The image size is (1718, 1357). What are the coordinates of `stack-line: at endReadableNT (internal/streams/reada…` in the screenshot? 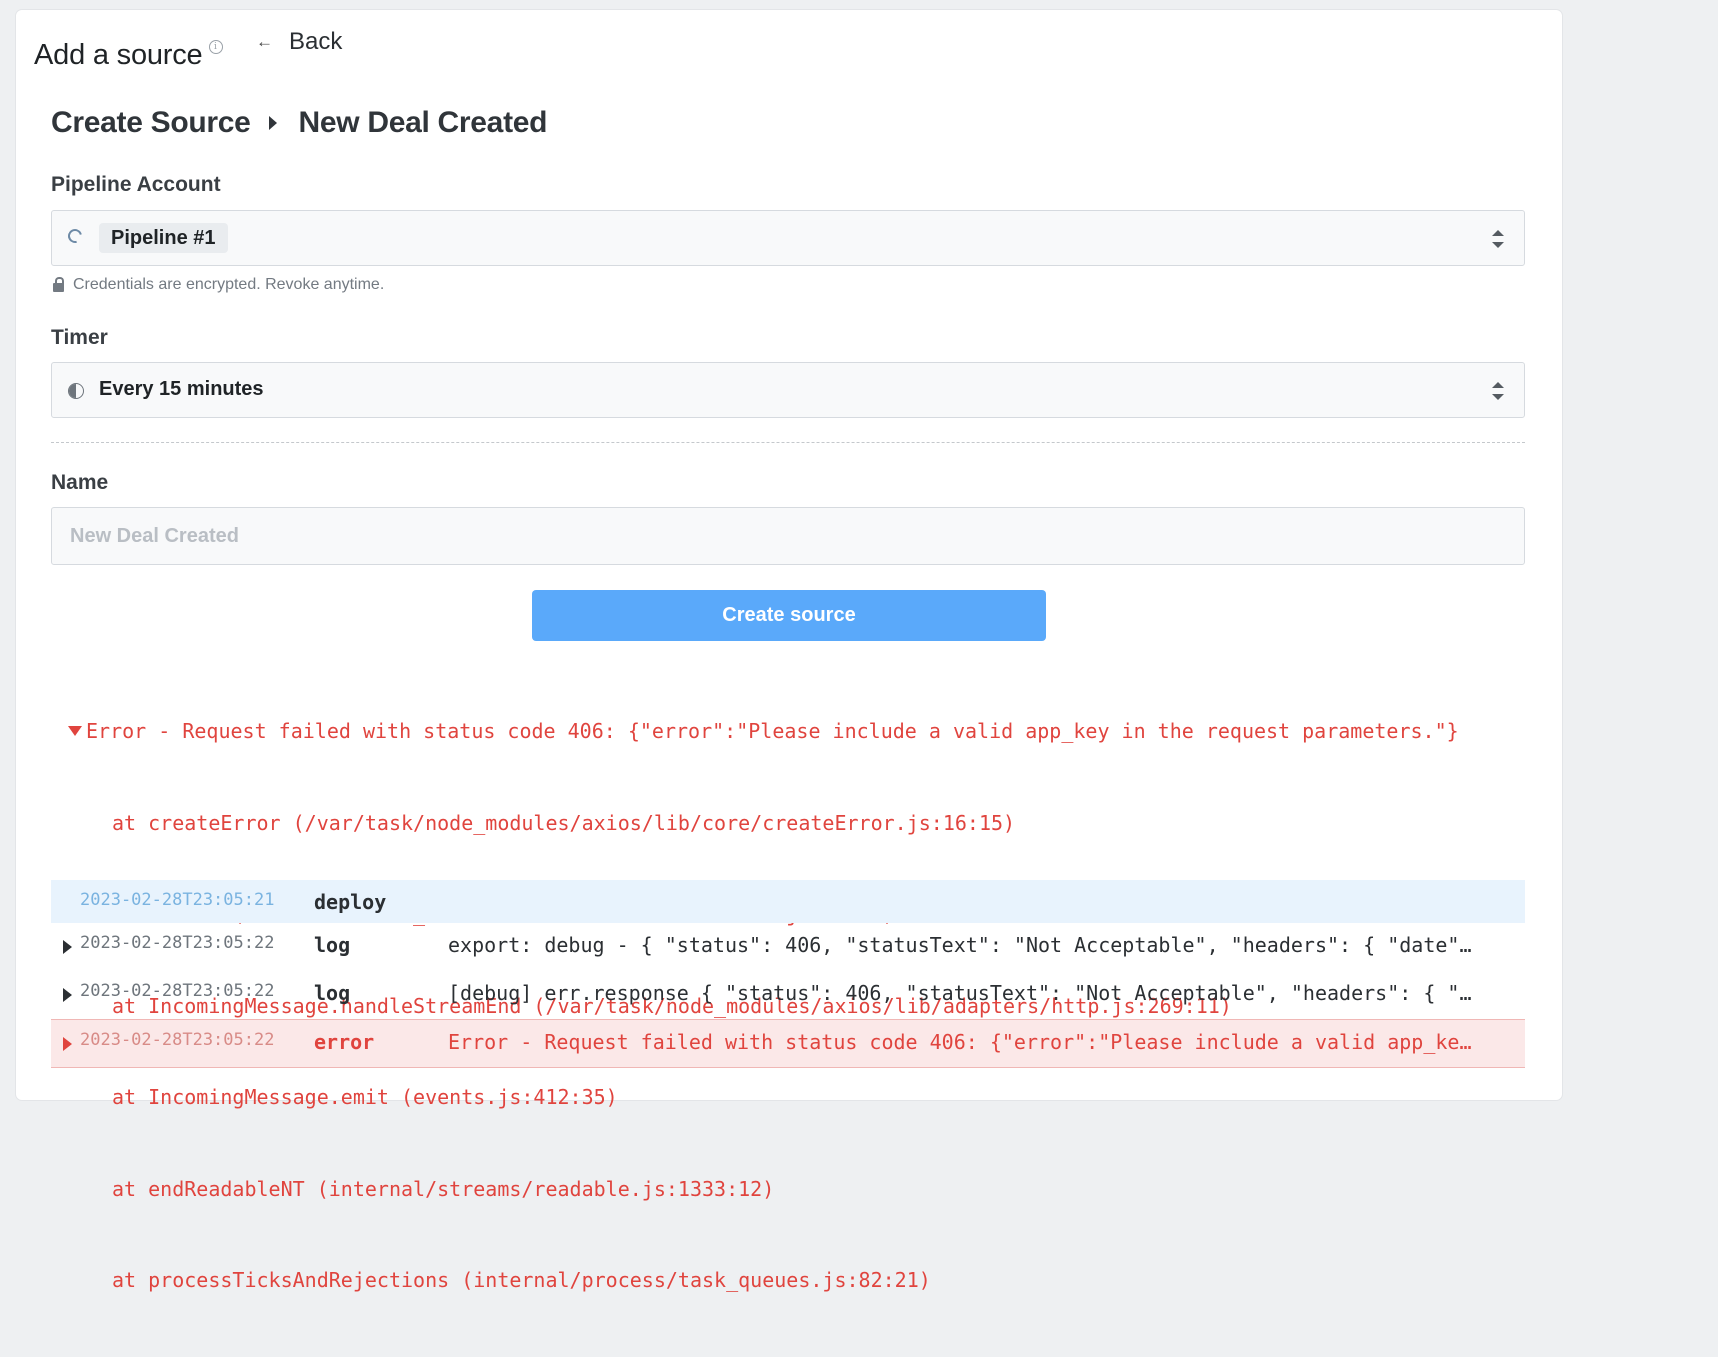 It's located at (443, 1188).